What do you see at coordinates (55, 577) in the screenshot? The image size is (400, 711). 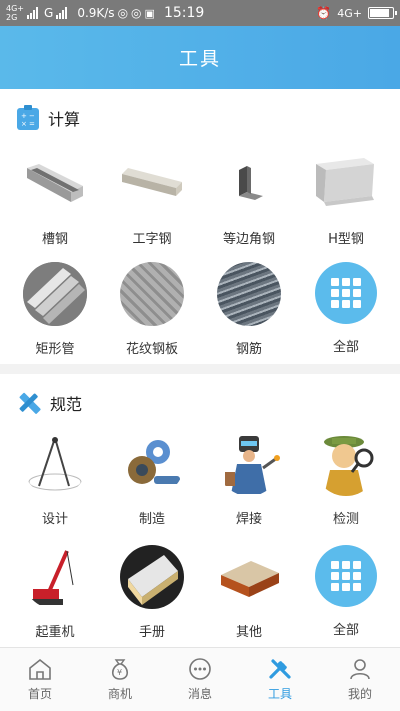 I see `crane-icon` at bounding box center [55, 577].